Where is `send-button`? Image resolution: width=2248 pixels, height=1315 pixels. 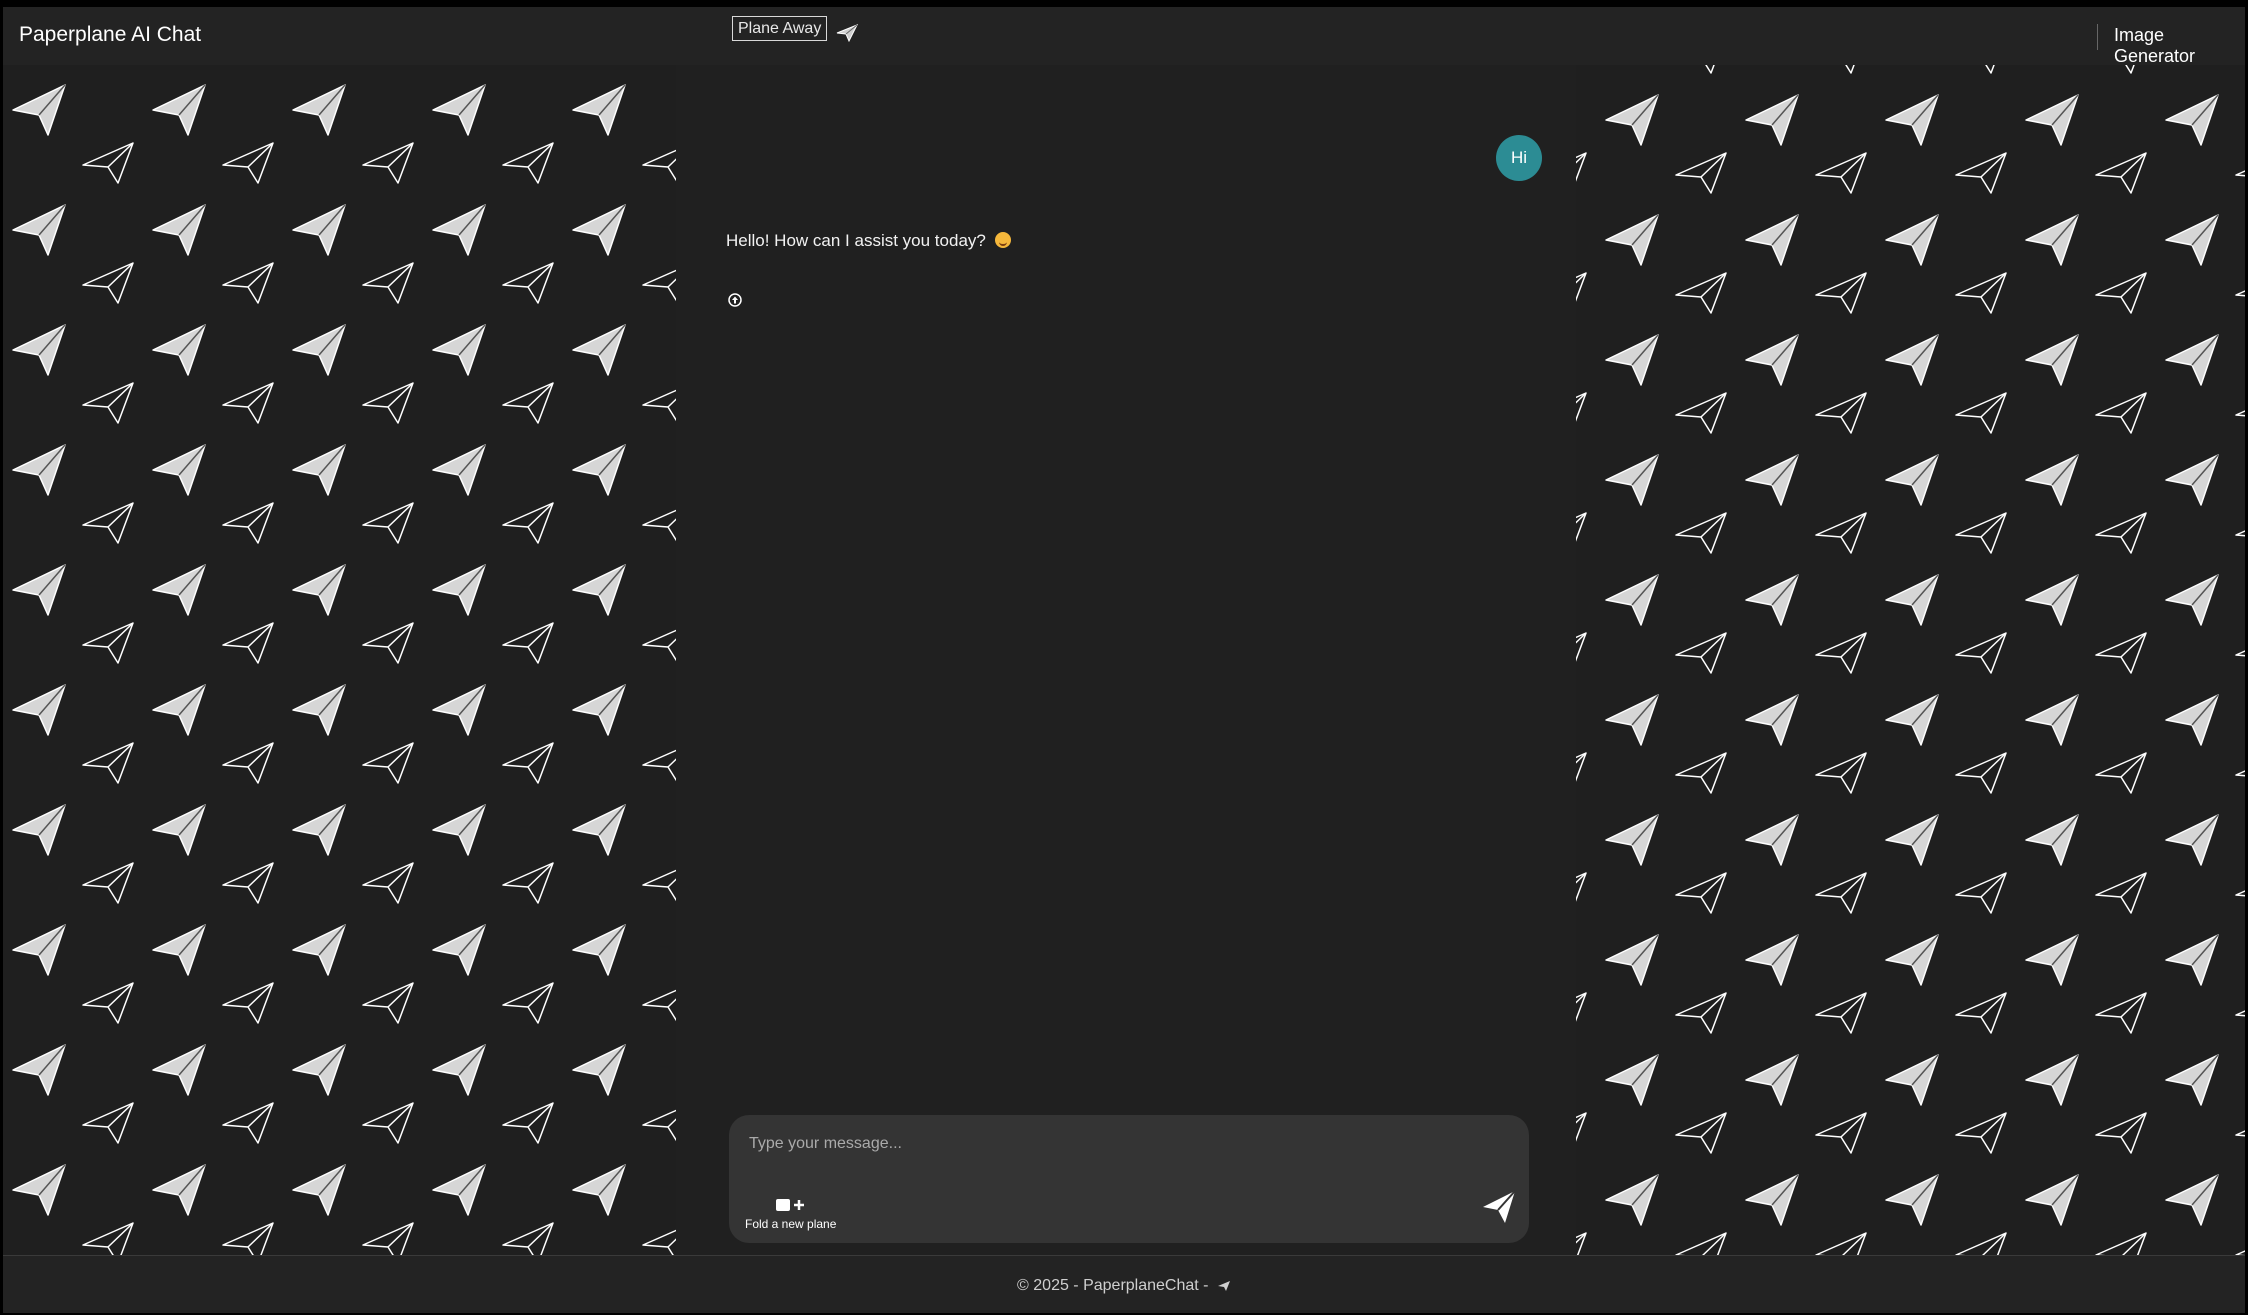 send-button is located at coordinates (1499, 1207).